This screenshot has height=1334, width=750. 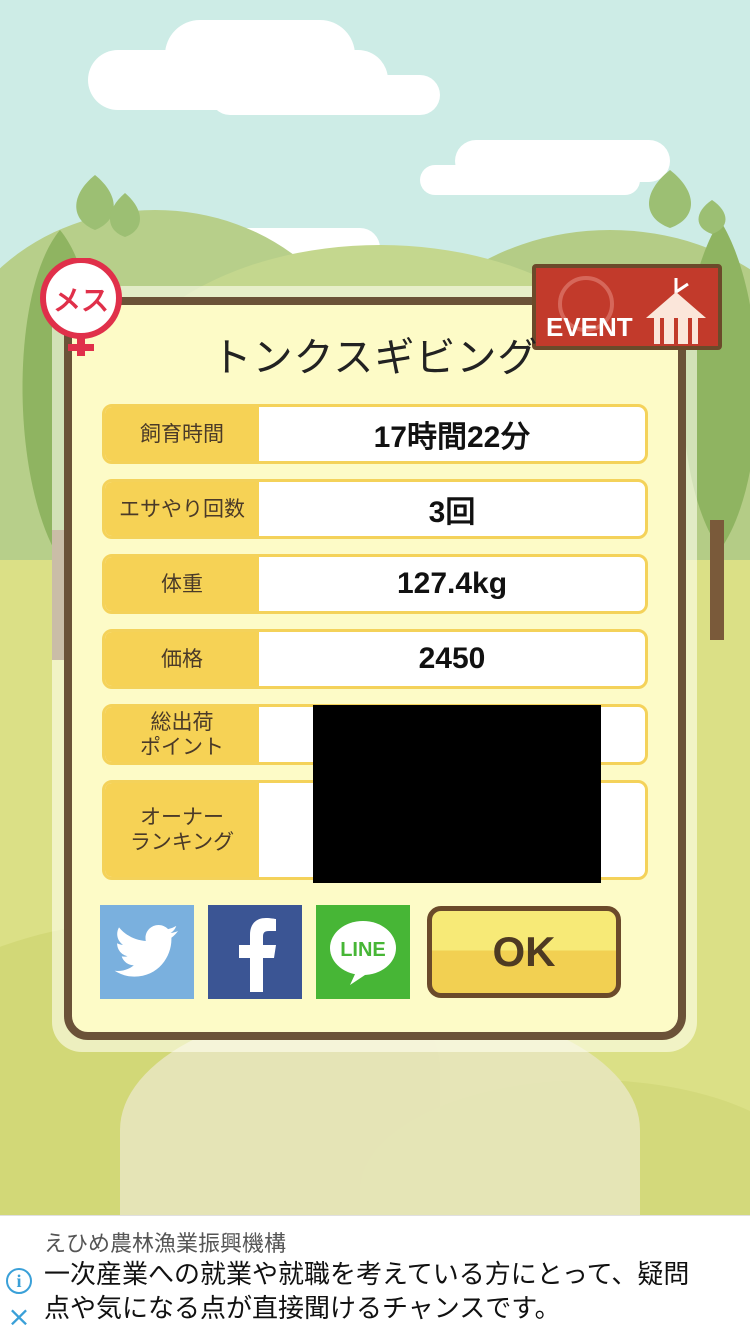 What do you see at coordinates (367, 1275) in the screenshot?
I see `ad-line: 一次産業への就業や就職を考えている方にとって、疑問` at bounding box center [367, 1275].